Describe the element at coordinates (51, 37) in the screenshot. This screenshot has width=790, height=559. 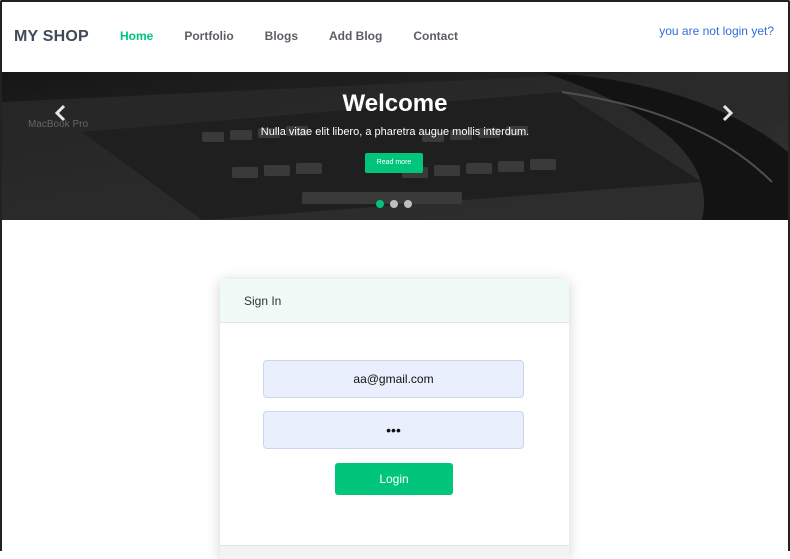
I see `brand-logo: MY SHOP` at that location.